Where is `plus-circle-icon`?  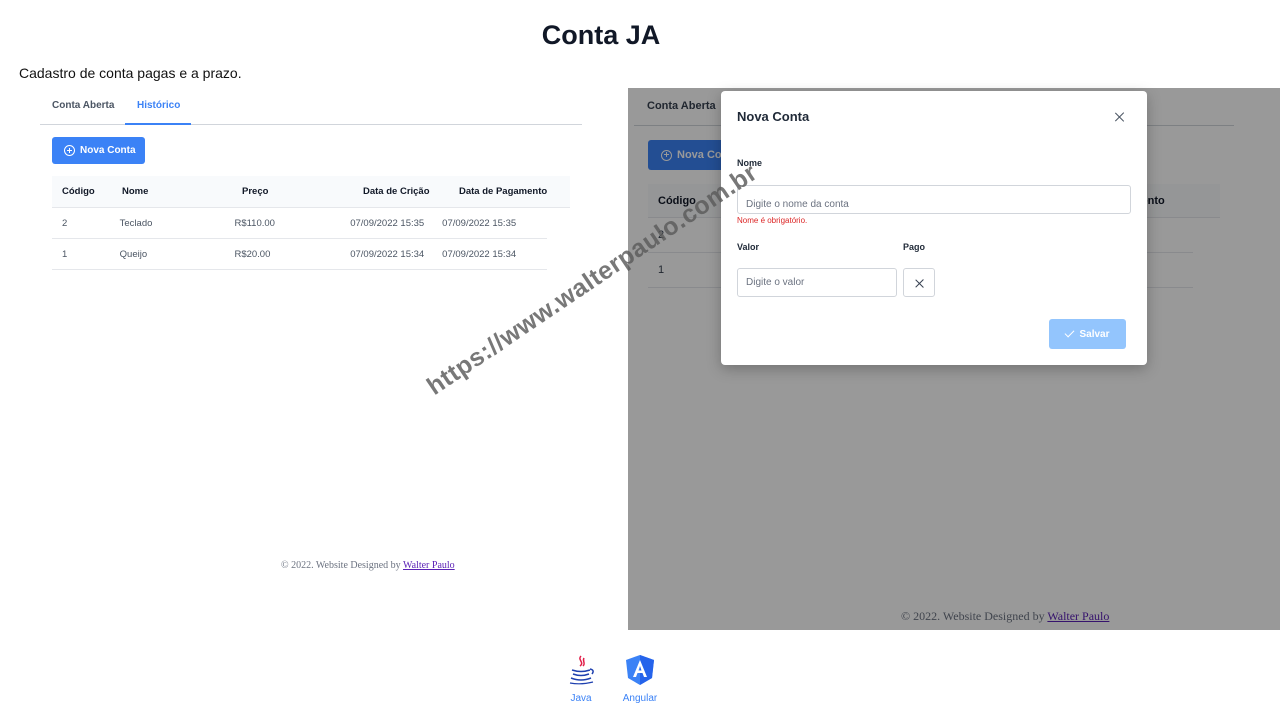 plus-circle-icon is located at coordinates (69, 150).